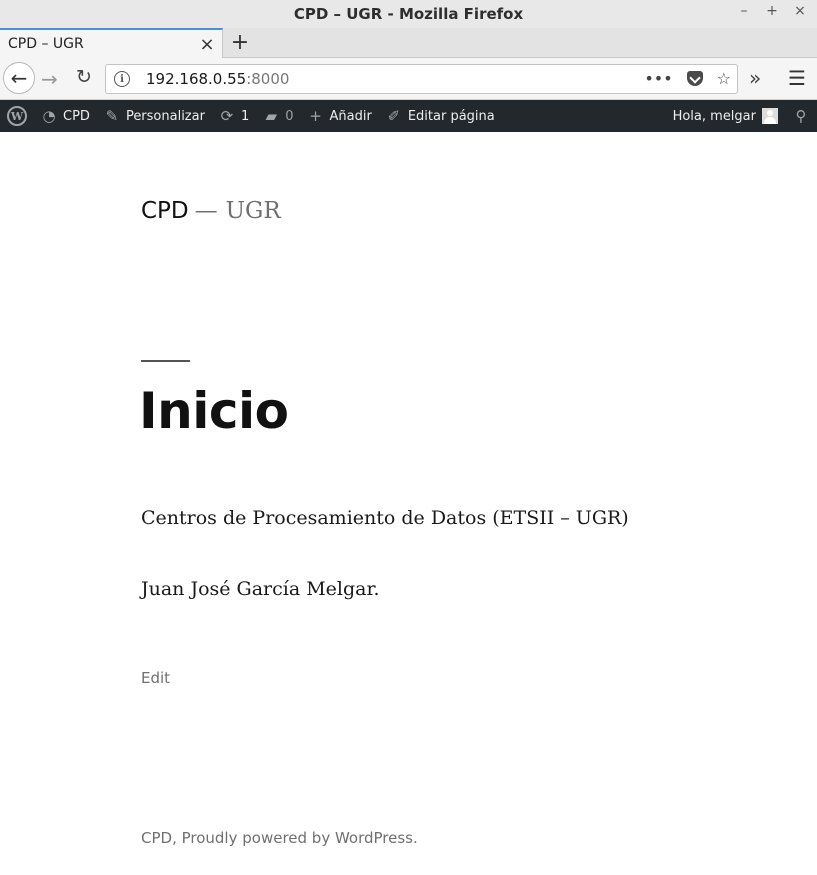  I want to click on greeting-label: Hola, melgar, so click(714, 116).